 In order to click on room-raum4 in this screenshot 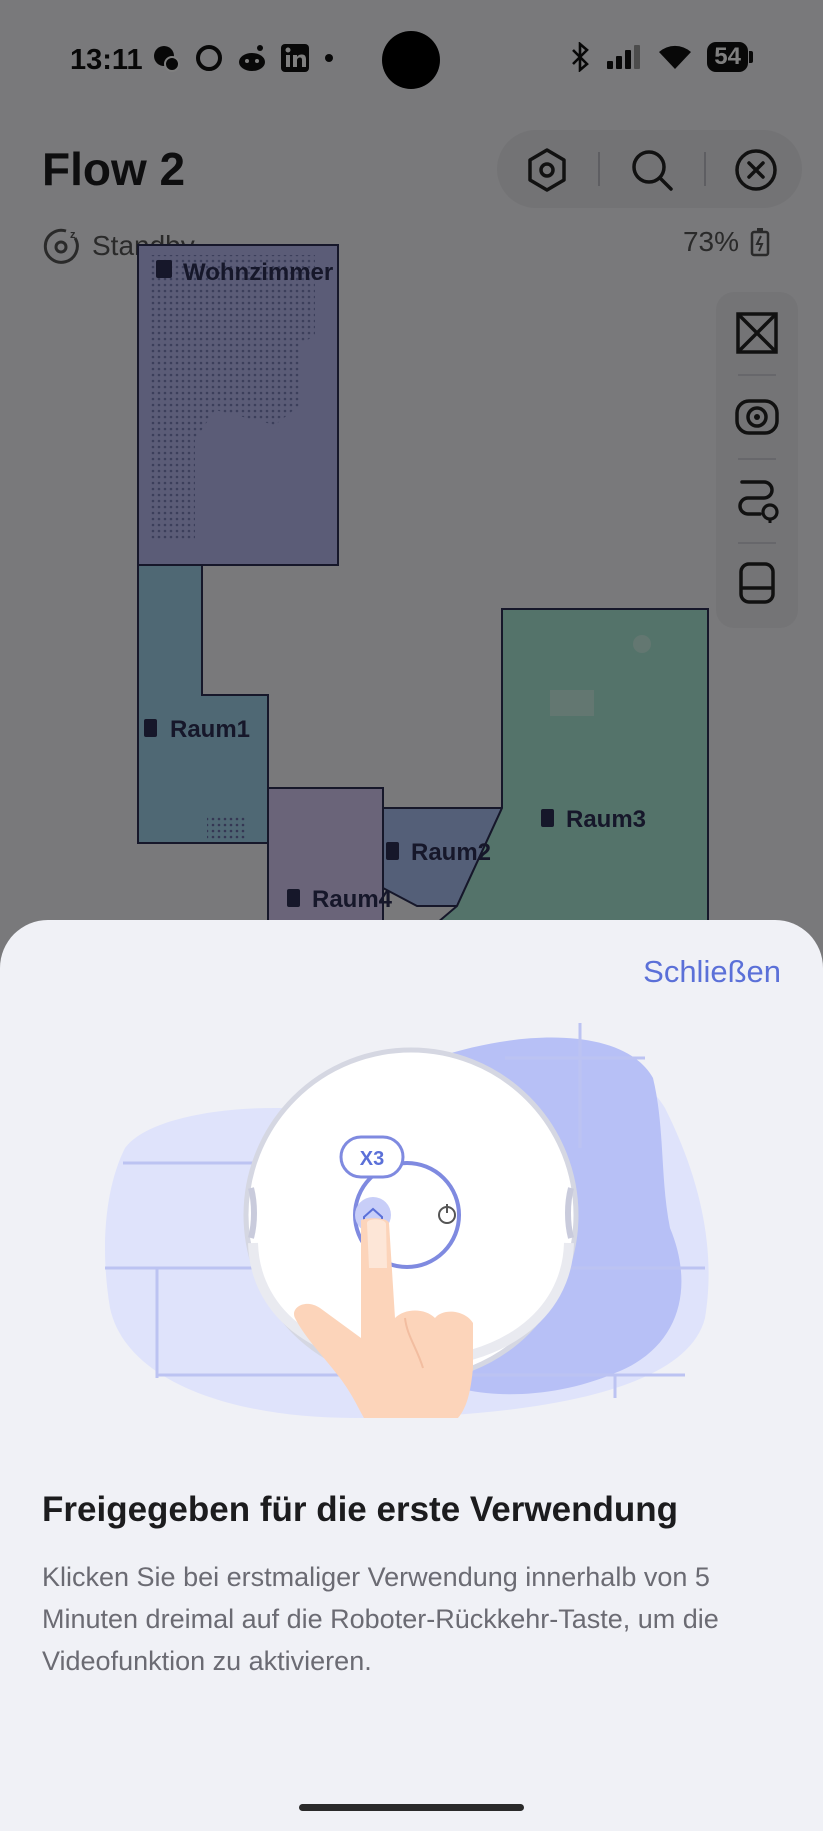, I will do `click(325, 863)`.